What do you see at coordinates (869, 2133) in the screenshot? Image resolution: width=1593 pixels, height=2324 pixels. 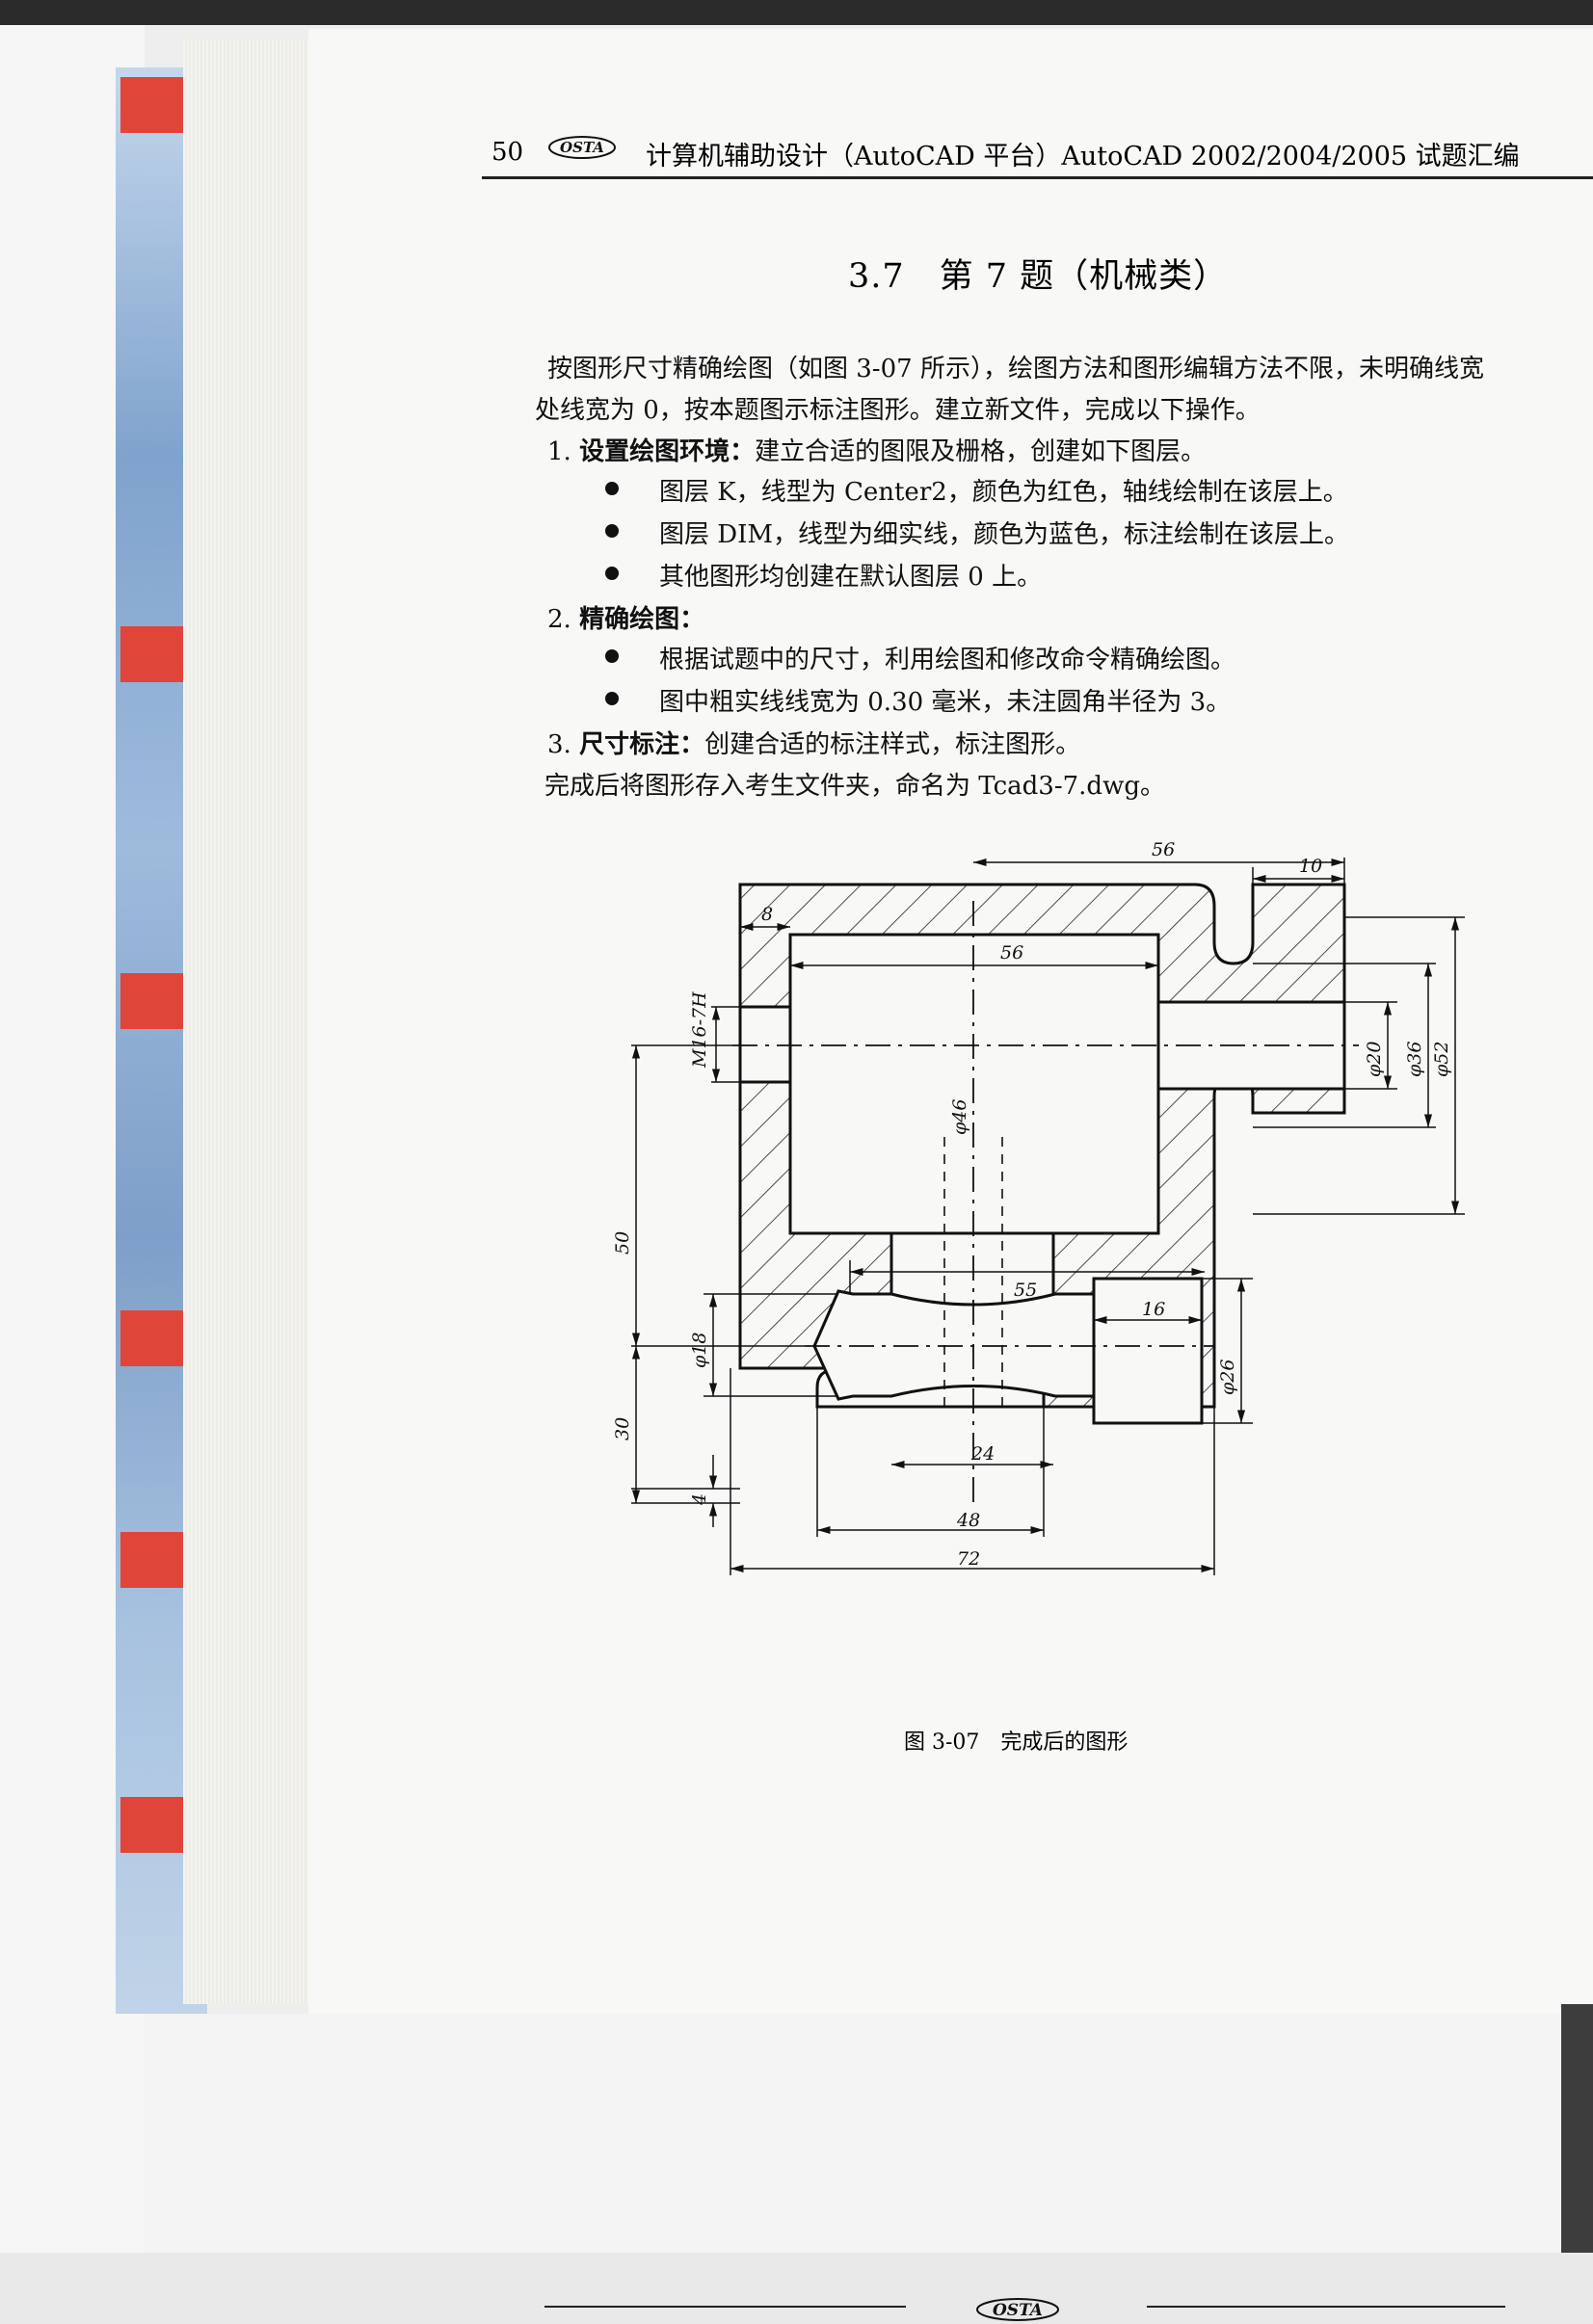 I see `scanner-bed` at bounding box center [869, 2133].